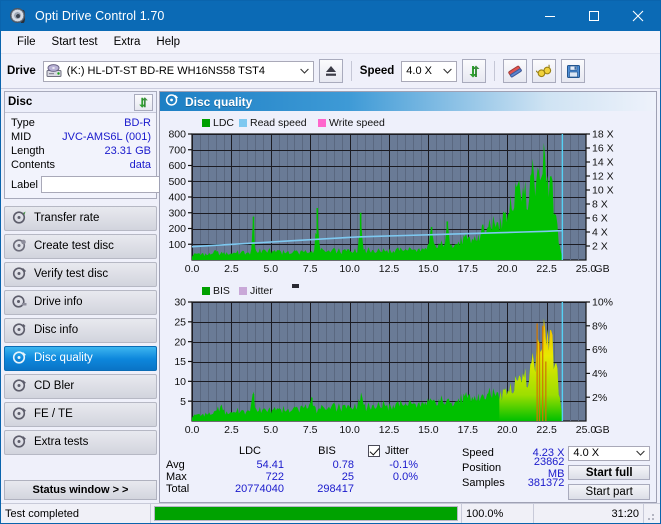  What do you see at coordinates (81, 137) in the screenshot?
I see `disc-row-mid: MID JVC-AMS6L (001)` at bounding box center [81, 137].